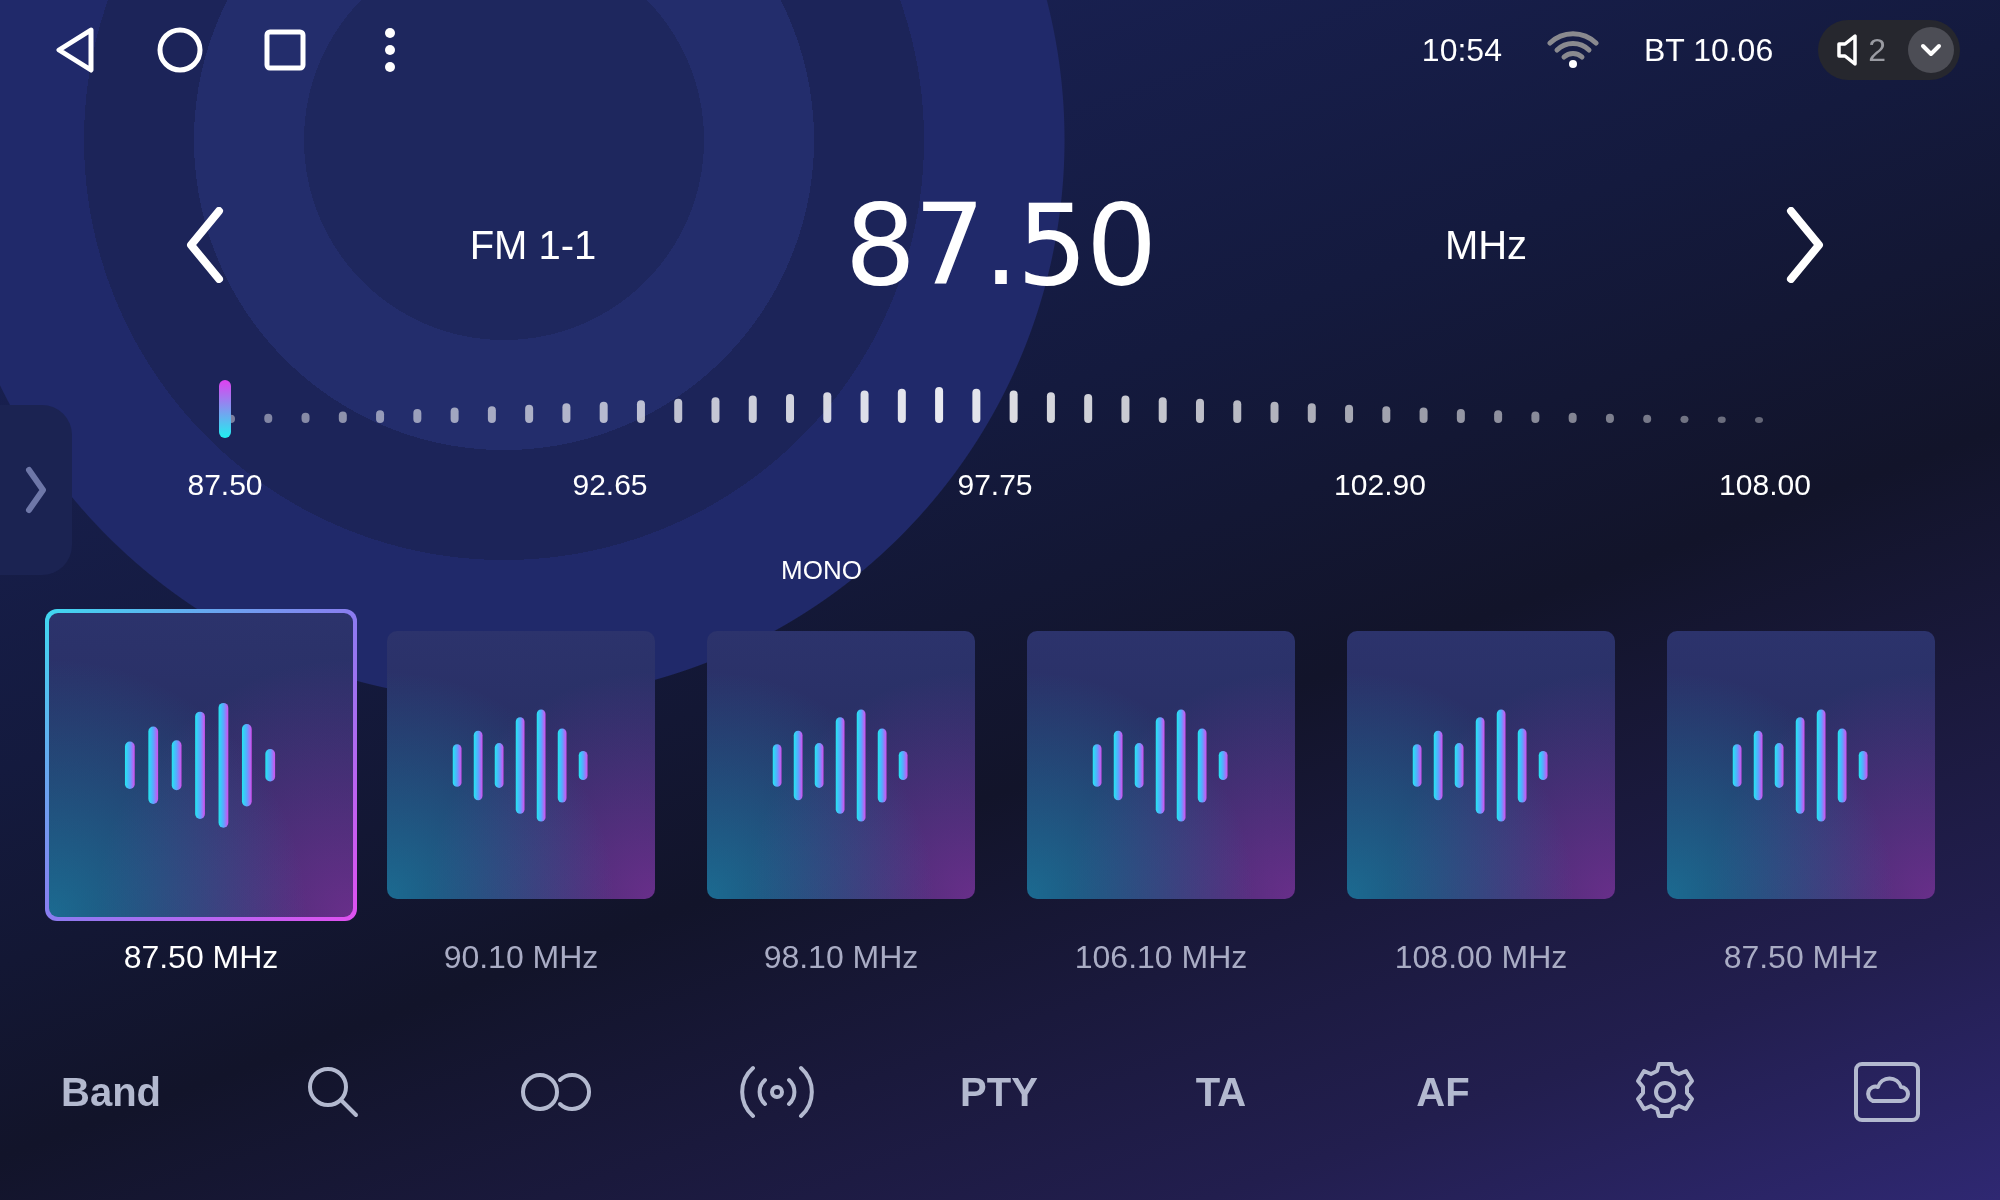  Describe the element at coordinates (1000, 245) in the screenshot. I see `frequency-display: 87.50` at that location.